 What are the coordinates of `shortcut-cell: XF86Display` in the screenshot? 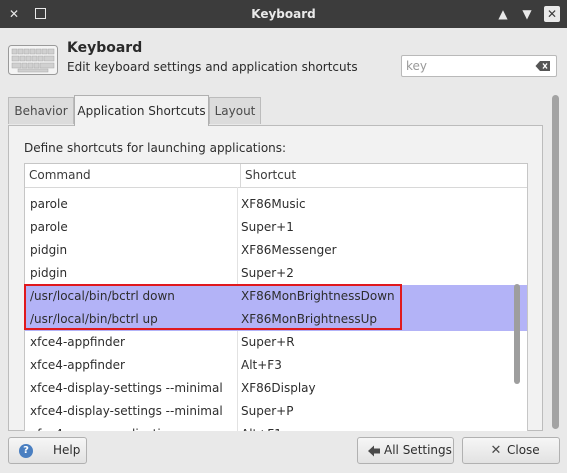 It's located at (278, 388).